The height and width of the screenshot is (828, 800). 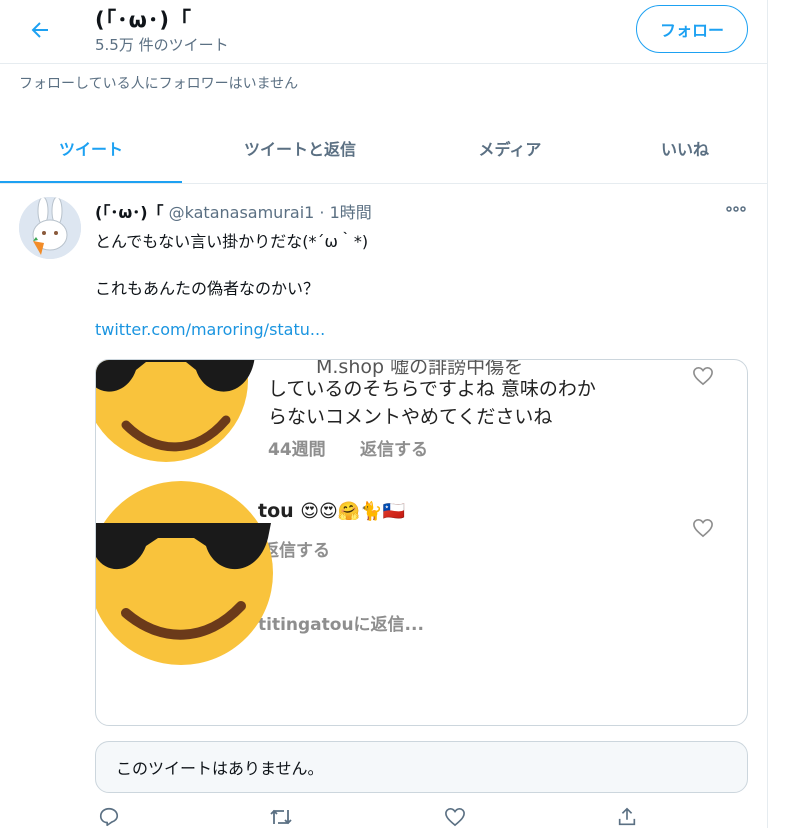 What do you see at coordinates (242, 212) in the screenshot?
I see `tweet-handle: @katanasamurai1` at bounding box center [242, 212].